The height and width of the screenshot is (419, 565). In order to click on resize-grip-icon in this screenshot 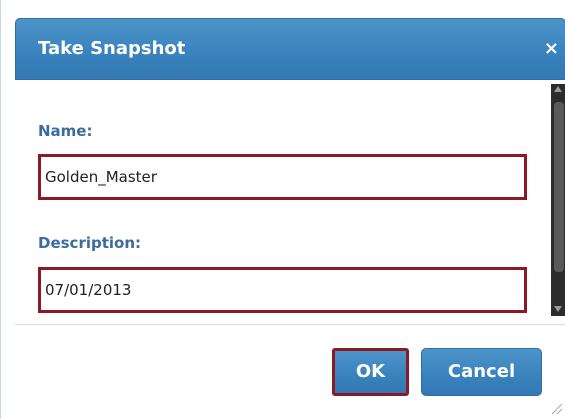, I will do `click(556, 408)`.